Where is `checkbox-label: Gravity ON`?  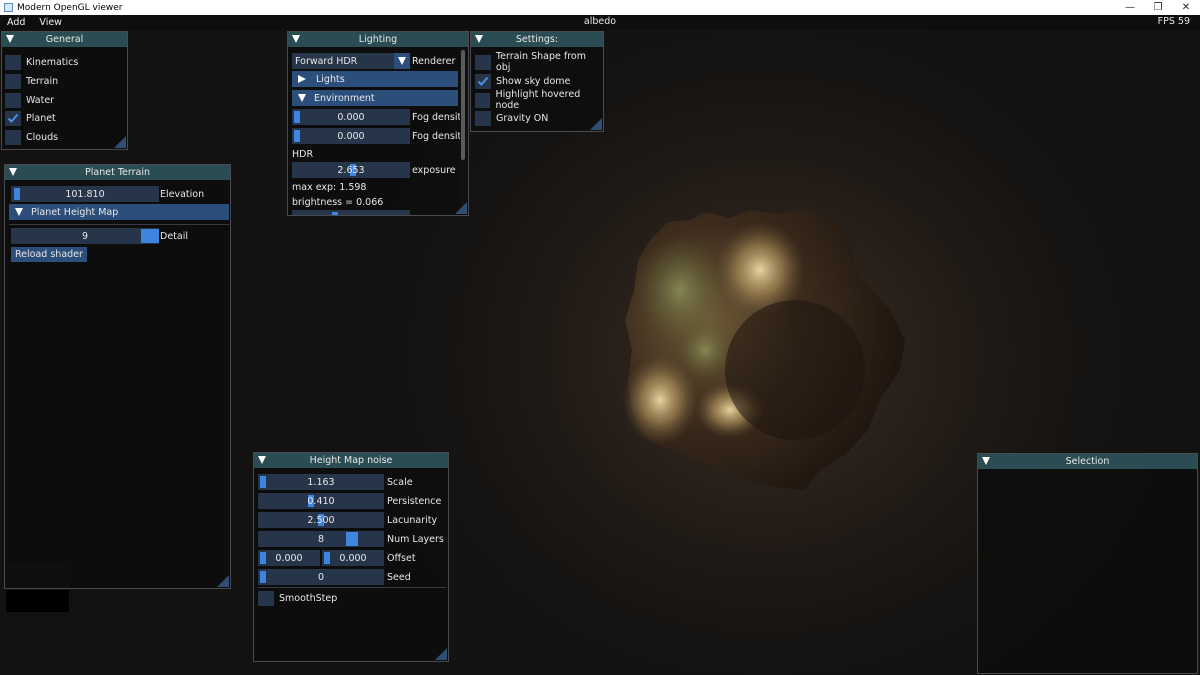 checkbox-label: Gravity ON is located at coordinates (522, 118).